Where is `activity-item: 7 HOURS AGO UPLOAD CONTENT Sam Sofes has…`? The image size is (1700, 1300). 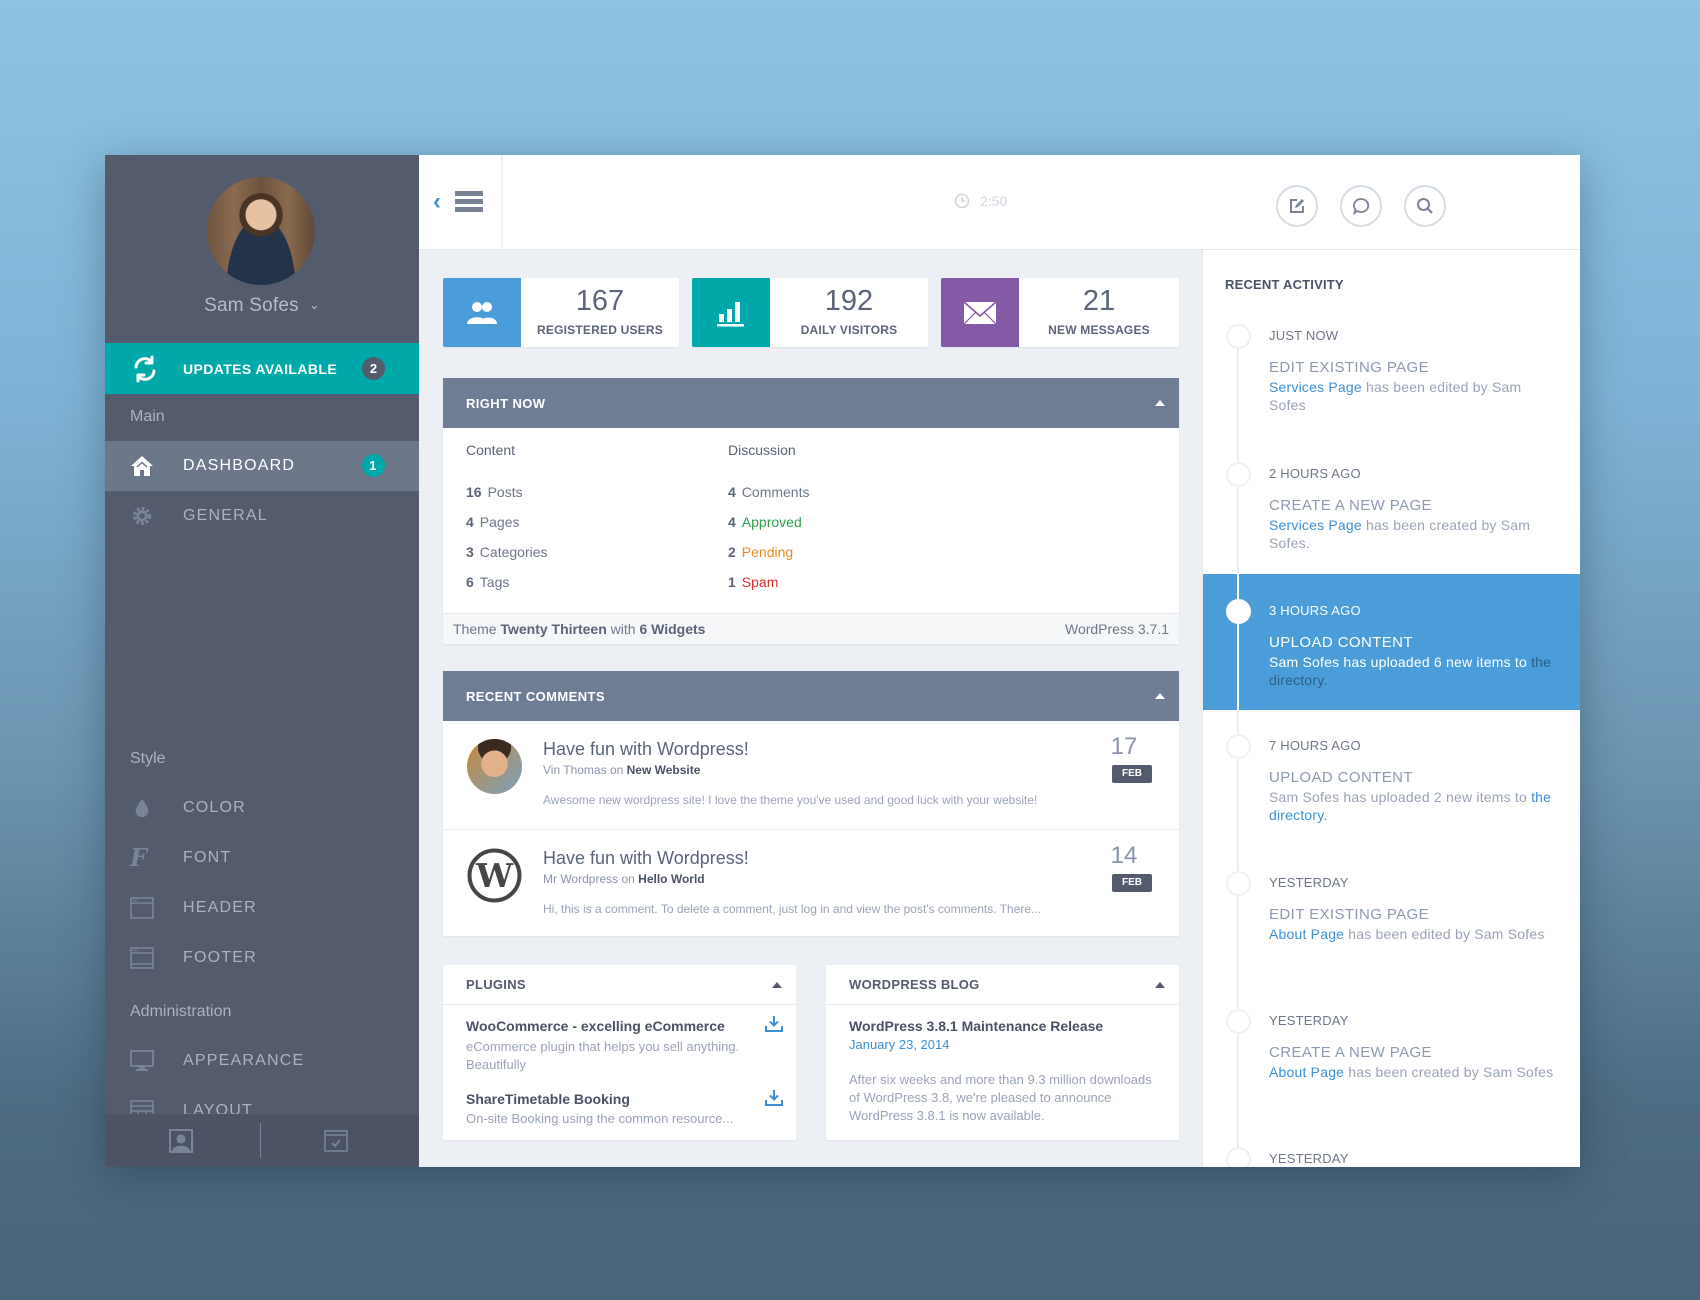
activity-item: 7 HOURS AGO UPLOAD CONTENT Sam Sofes has… is located at coordinates (1391, 790).